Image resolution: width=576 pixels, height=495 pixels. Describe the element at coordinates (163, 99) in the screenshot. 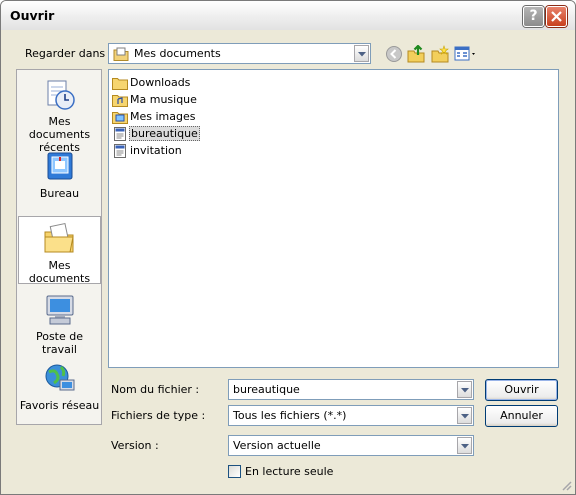

I see `file-name: Ma musique` at that location.